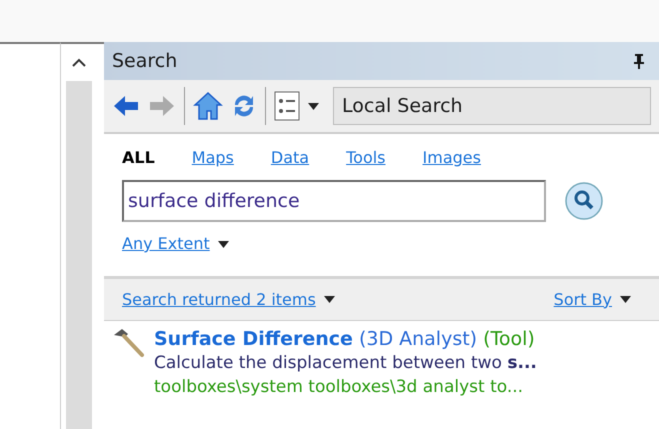 The height and width of the screenshot is (429, 659). Describe the element at coordinates (126, 106) in the screenshot. I see `back-arrow-icon` at that location.